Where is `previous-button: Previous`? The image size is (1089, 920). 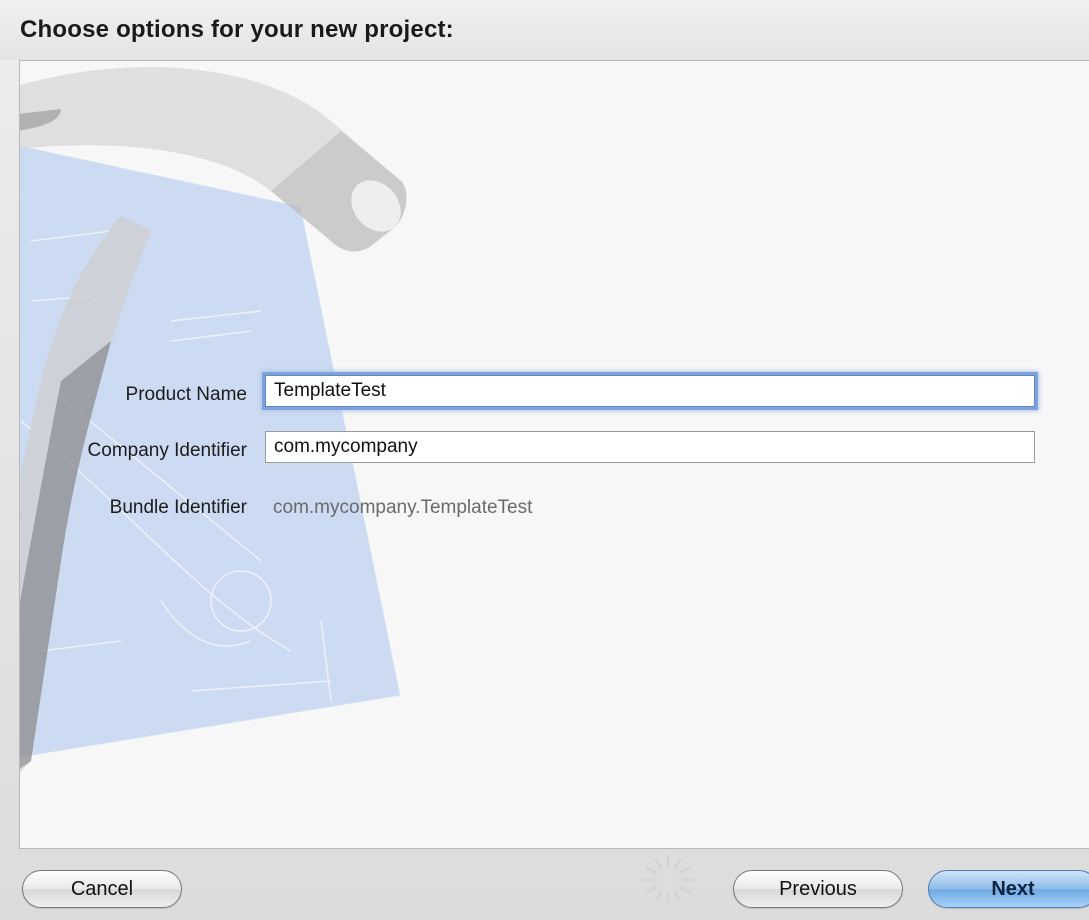
previous-button: Previous is located at coordinates (818, 889).